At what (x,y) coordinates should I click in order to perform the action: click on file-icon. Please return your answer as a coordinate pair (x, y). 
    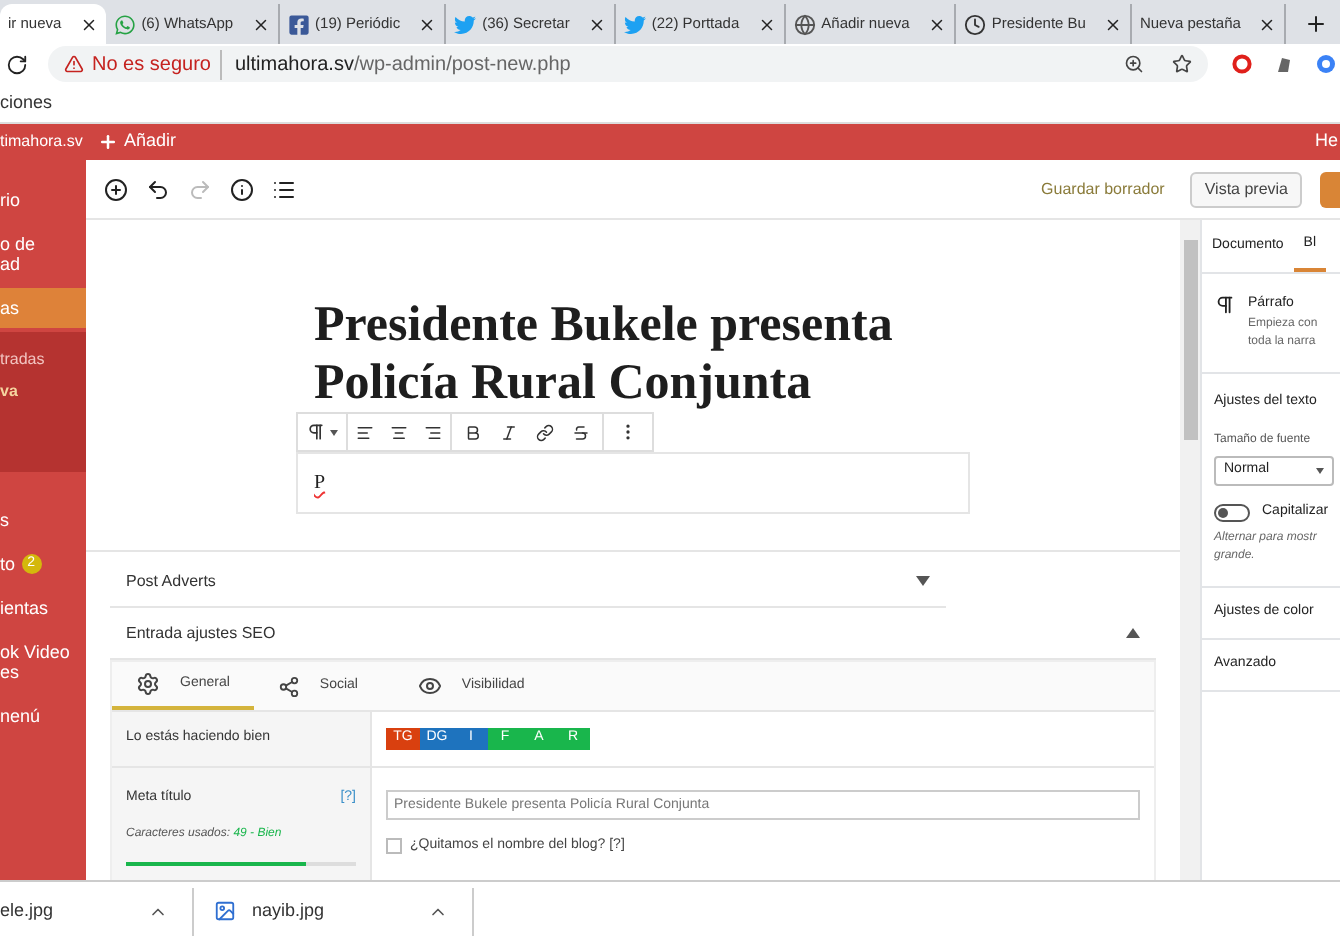
    Looking at the image, I should click on (225, 911).